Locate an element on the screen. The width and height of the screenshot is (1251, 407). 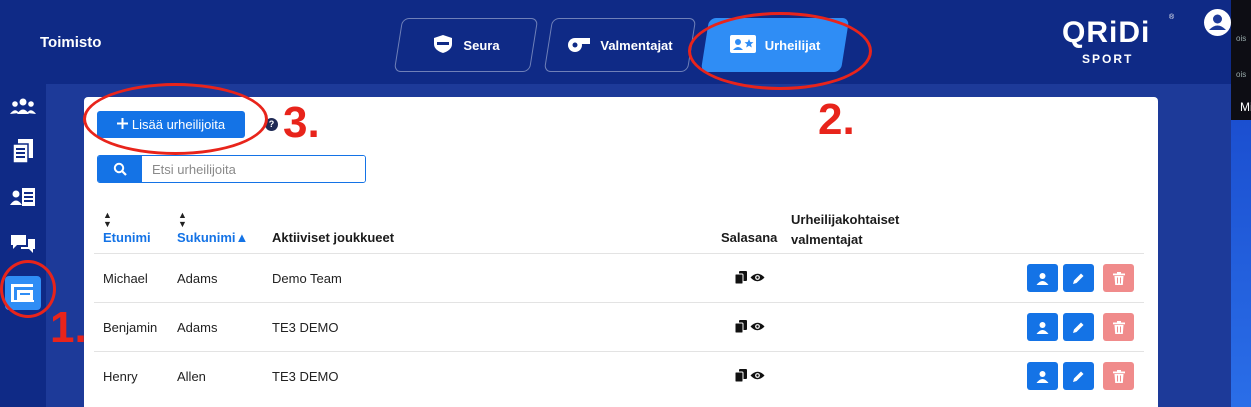
sidebar-item-documents is located at coordinates (23, 151).